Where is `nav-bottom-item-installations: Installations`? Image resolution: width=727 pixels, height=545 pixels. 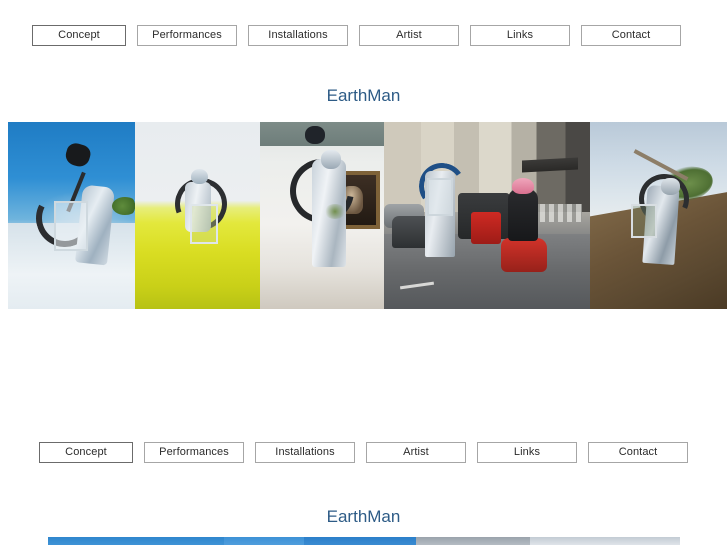
nav-bottom-item-installations: Installations is located at coordinates (305, 452).